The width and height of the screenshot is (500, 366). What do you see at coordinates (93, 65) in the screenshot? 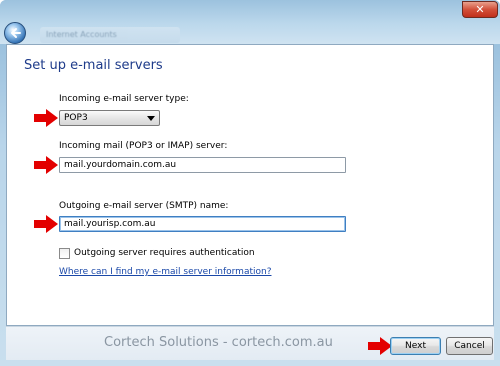
I see `page-title: Set up e-mail servers` at bounding box center [93, 65].